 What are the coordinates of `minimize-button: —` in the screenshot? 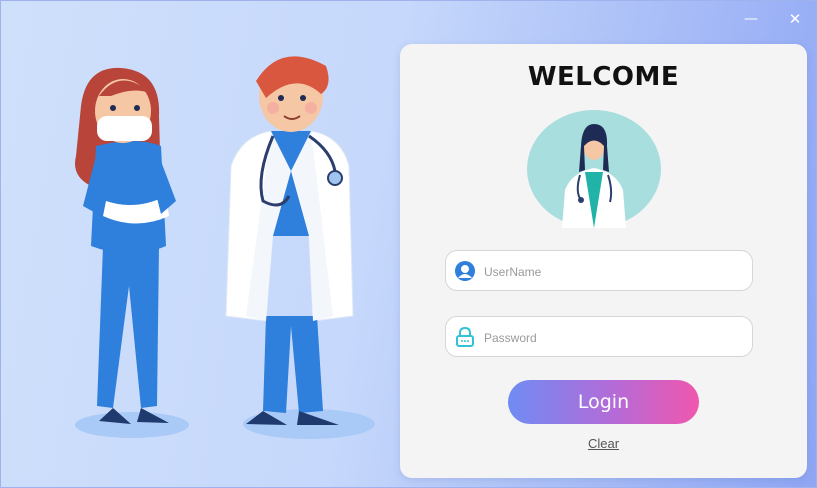 It's located at (751, 19).